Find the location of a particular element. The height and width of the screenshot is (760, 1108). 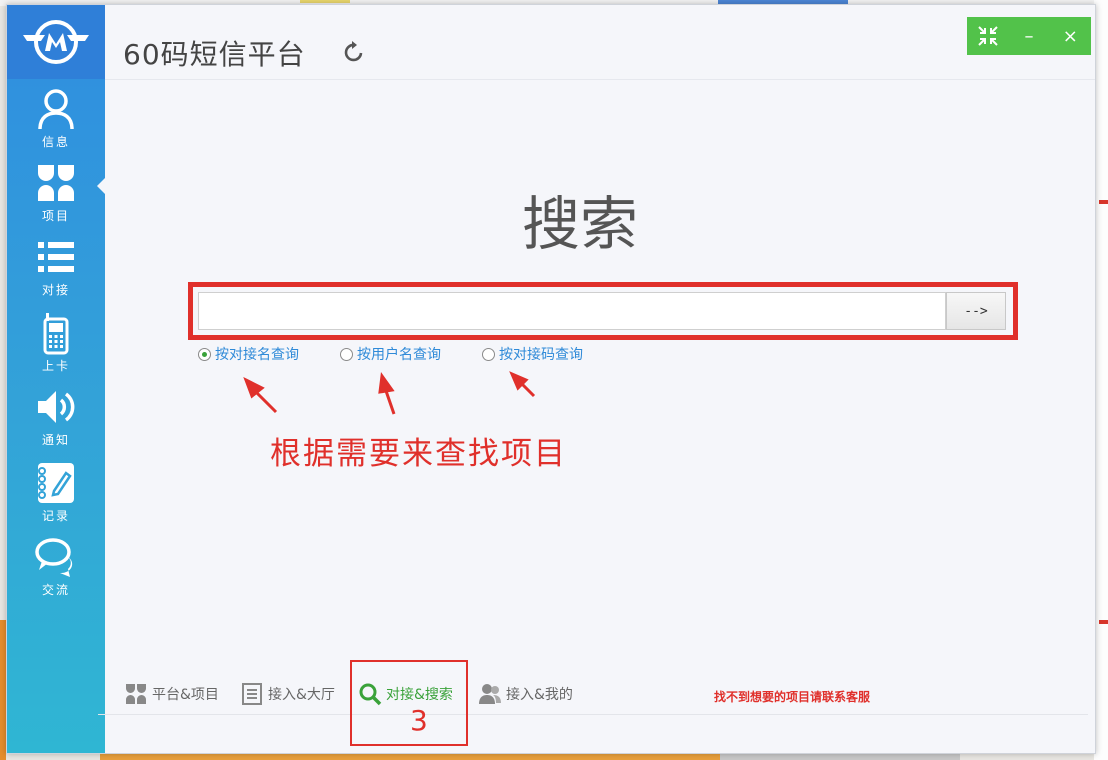

radio-by-username: 按用户名查询 is located at coordinates (390, 354).